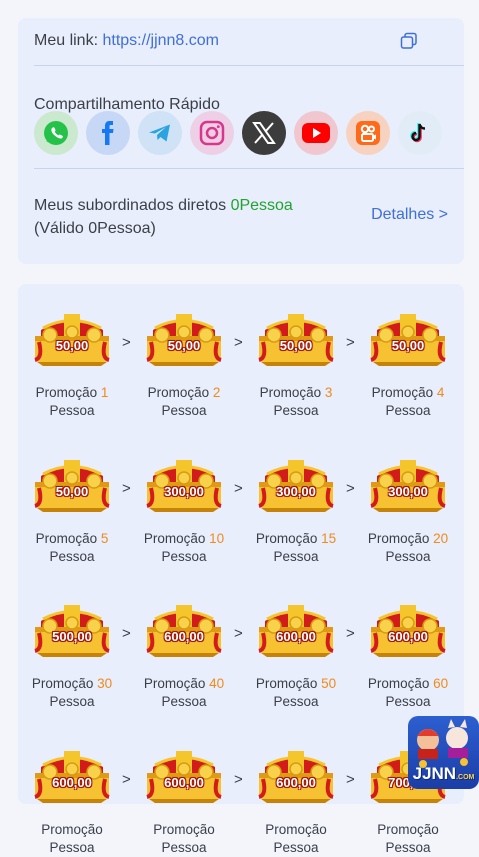 The height and width of the screenshot is (857, 479). Describe the element at coordinates (408, 510) in the screenshot. I see `reward-item: 300,00 Promoção 20 Pessoa` at that location.